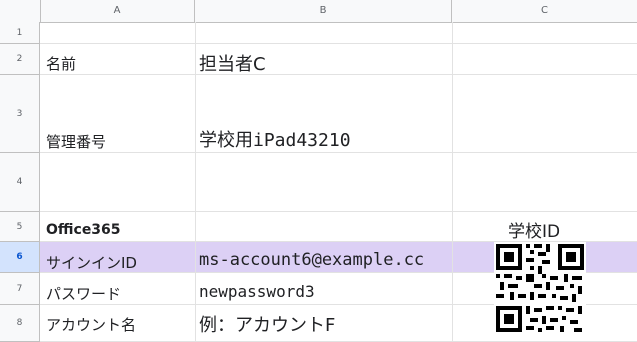  I want to click on cell-b2: 担当者C, so click(232, 63).